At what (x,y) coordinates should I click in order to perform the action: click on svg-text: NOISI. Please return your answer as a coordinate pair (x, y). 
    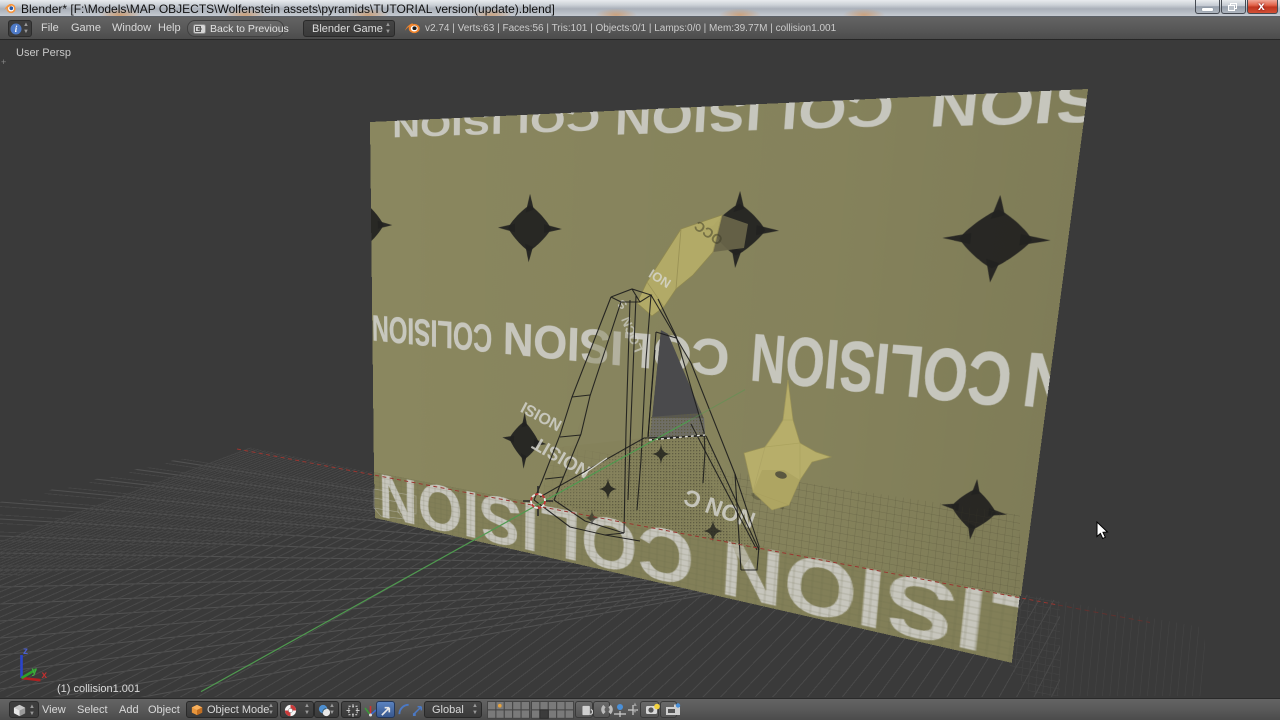
    Looking at the image, I should click on (541, 415).